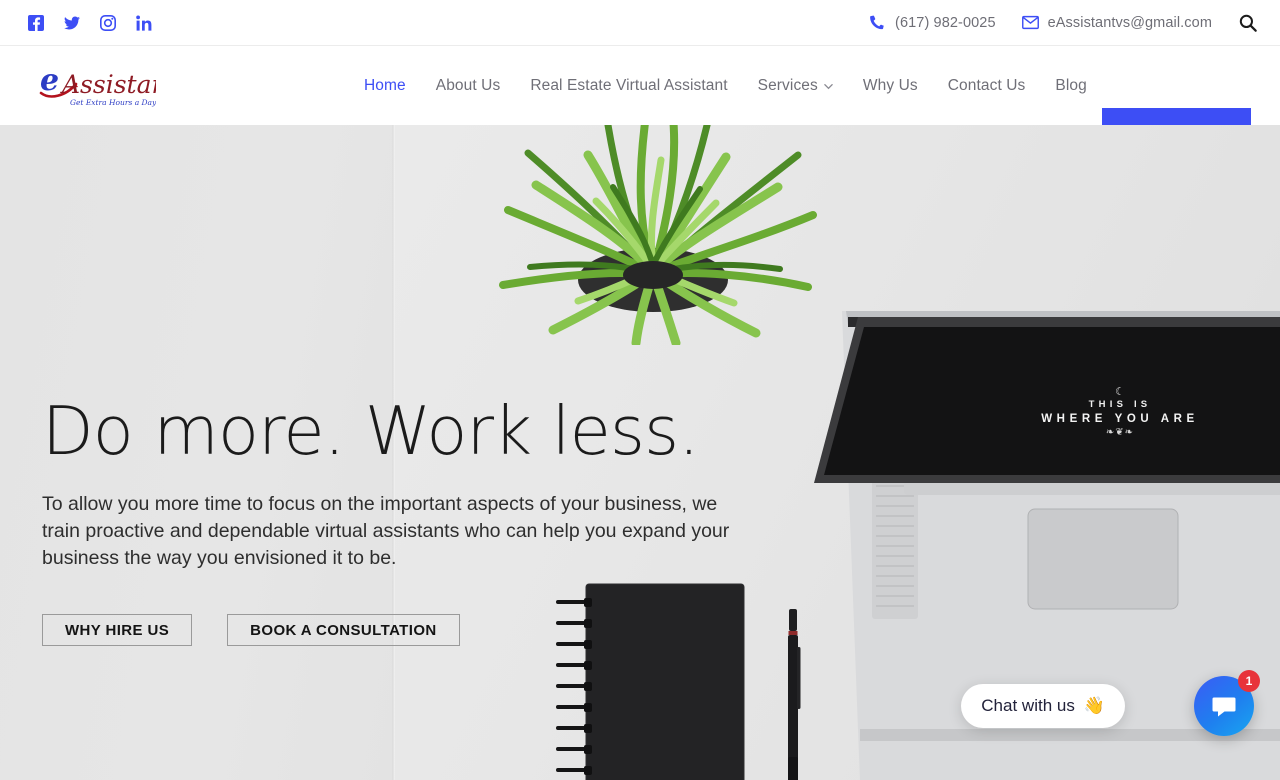 This screenshot has height=780, width=1280. I want to click on nav-item-services-label: Services, so click(787, 85).